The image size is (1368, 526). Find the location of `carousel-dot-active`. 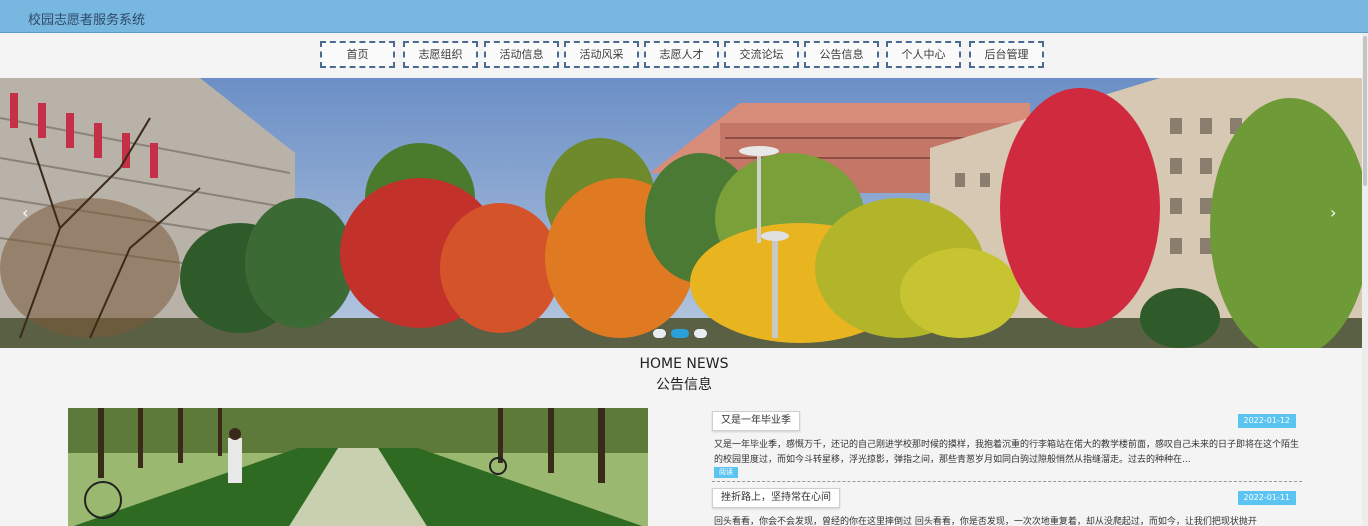

carousel-dot-active is located at coordinates (680, 333).